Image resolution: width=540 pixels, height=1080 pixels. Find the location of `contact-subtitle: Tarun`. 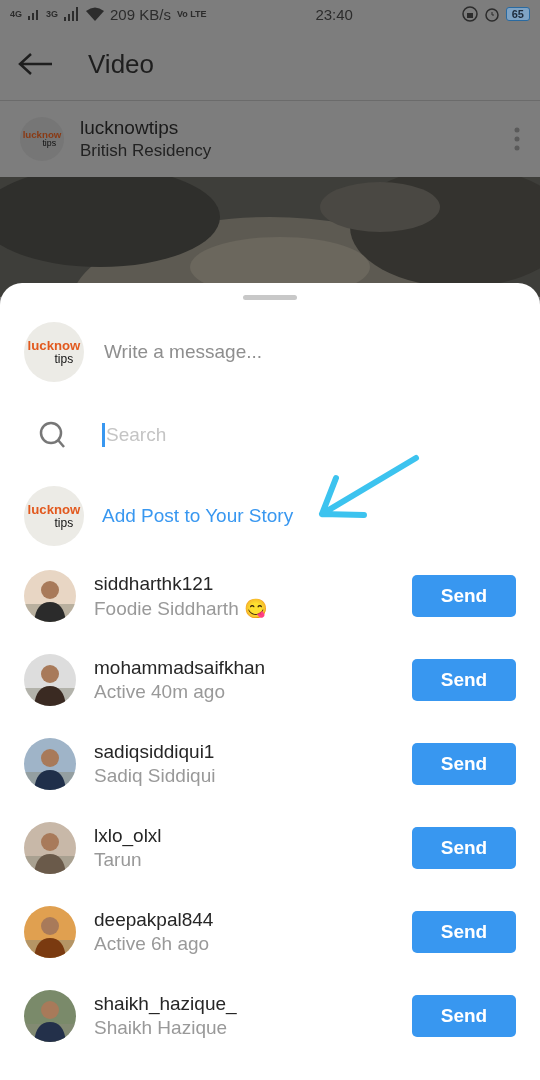

contact-subtitle: Tarun is located at coordinates (118, 860).